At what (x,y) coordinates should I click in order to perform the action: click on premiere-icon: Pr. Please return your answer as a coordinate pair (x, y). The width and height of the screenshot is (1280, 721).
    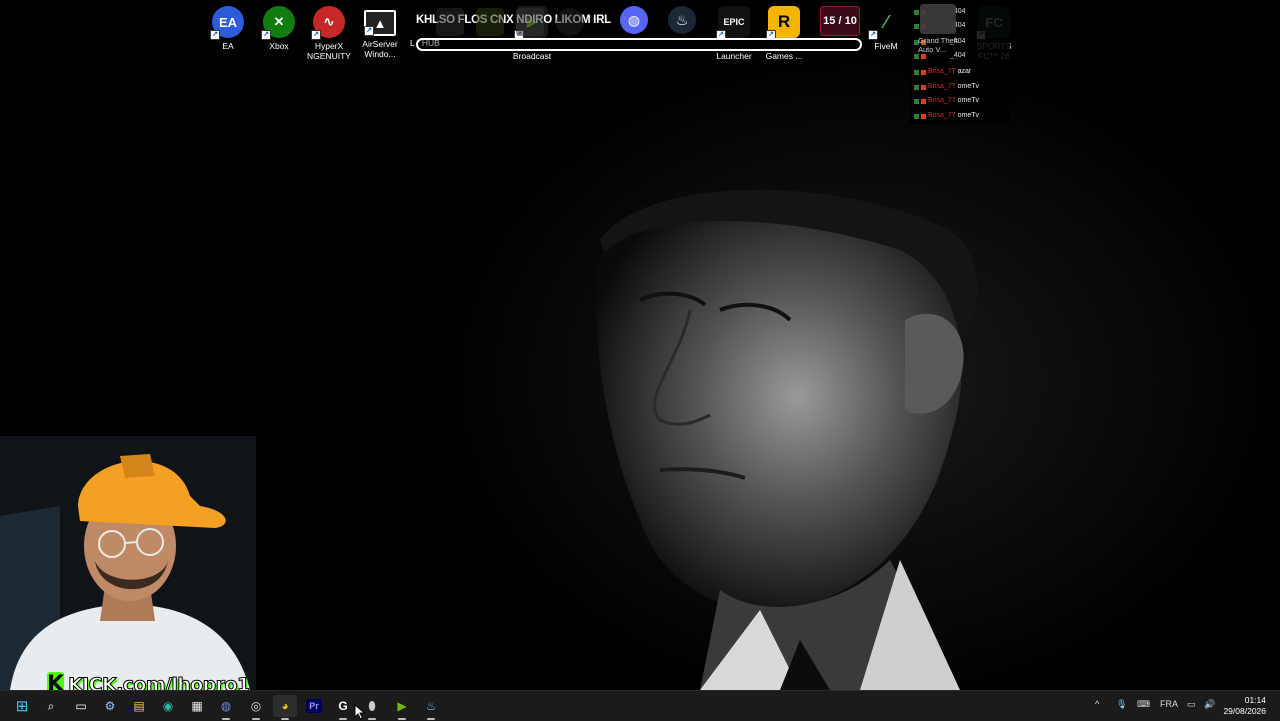
    Looking at the image, I should click on (314, 706).